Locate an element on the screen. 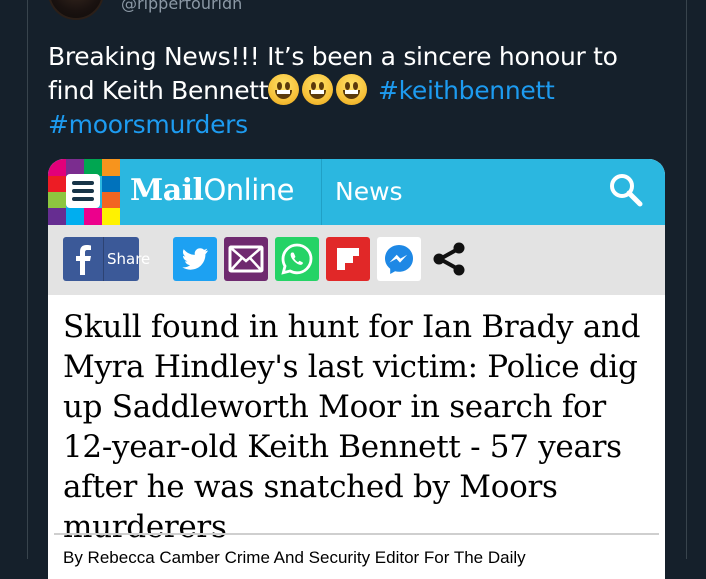 This screenshot has width=706, height=579. share-button-label: Share is located at coordinates (129, 259).